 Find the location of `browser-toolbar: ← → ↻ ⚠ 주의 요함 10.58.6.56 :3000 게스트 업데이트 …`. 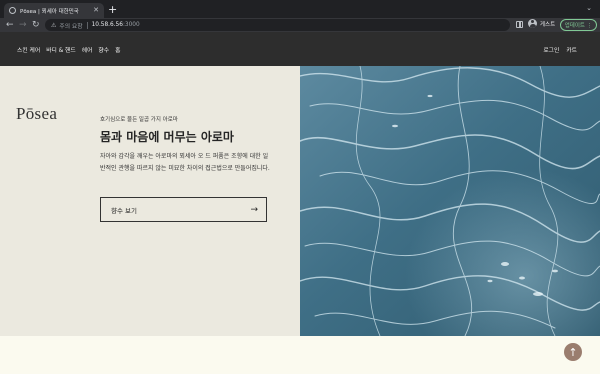

browser-toolbar: ← → ↻ ⚠ 주의 요함 10.58.6.56 :3000 게스트 업데이트 … is located at coordinates (300, 25).